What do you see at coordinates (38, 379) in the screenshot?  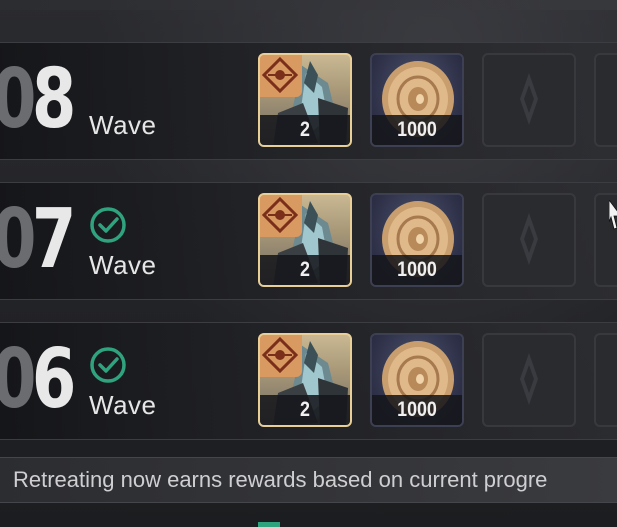 I see `wave-number: 06` at bounding box center [38, 379].